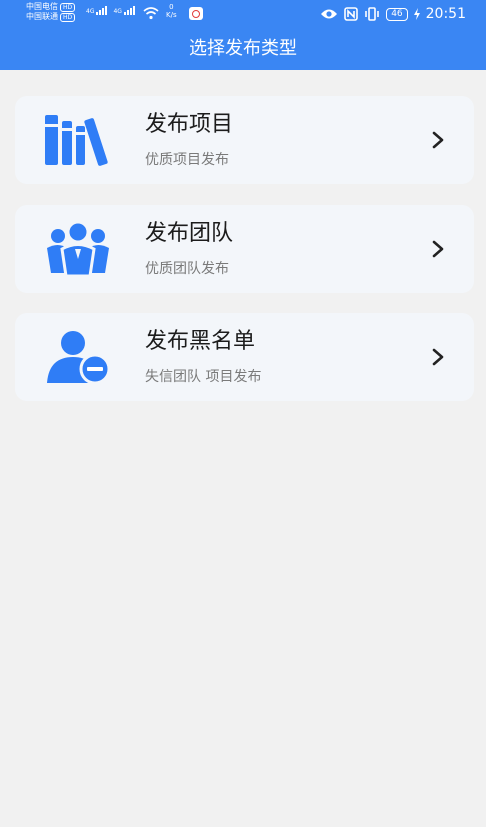  What do you see at coordinates (244, 357) in the screenshot?
I see `publish-blacklist-card: 发布黑名单 失信团队 项目发布` at bounding box center [244, 357].